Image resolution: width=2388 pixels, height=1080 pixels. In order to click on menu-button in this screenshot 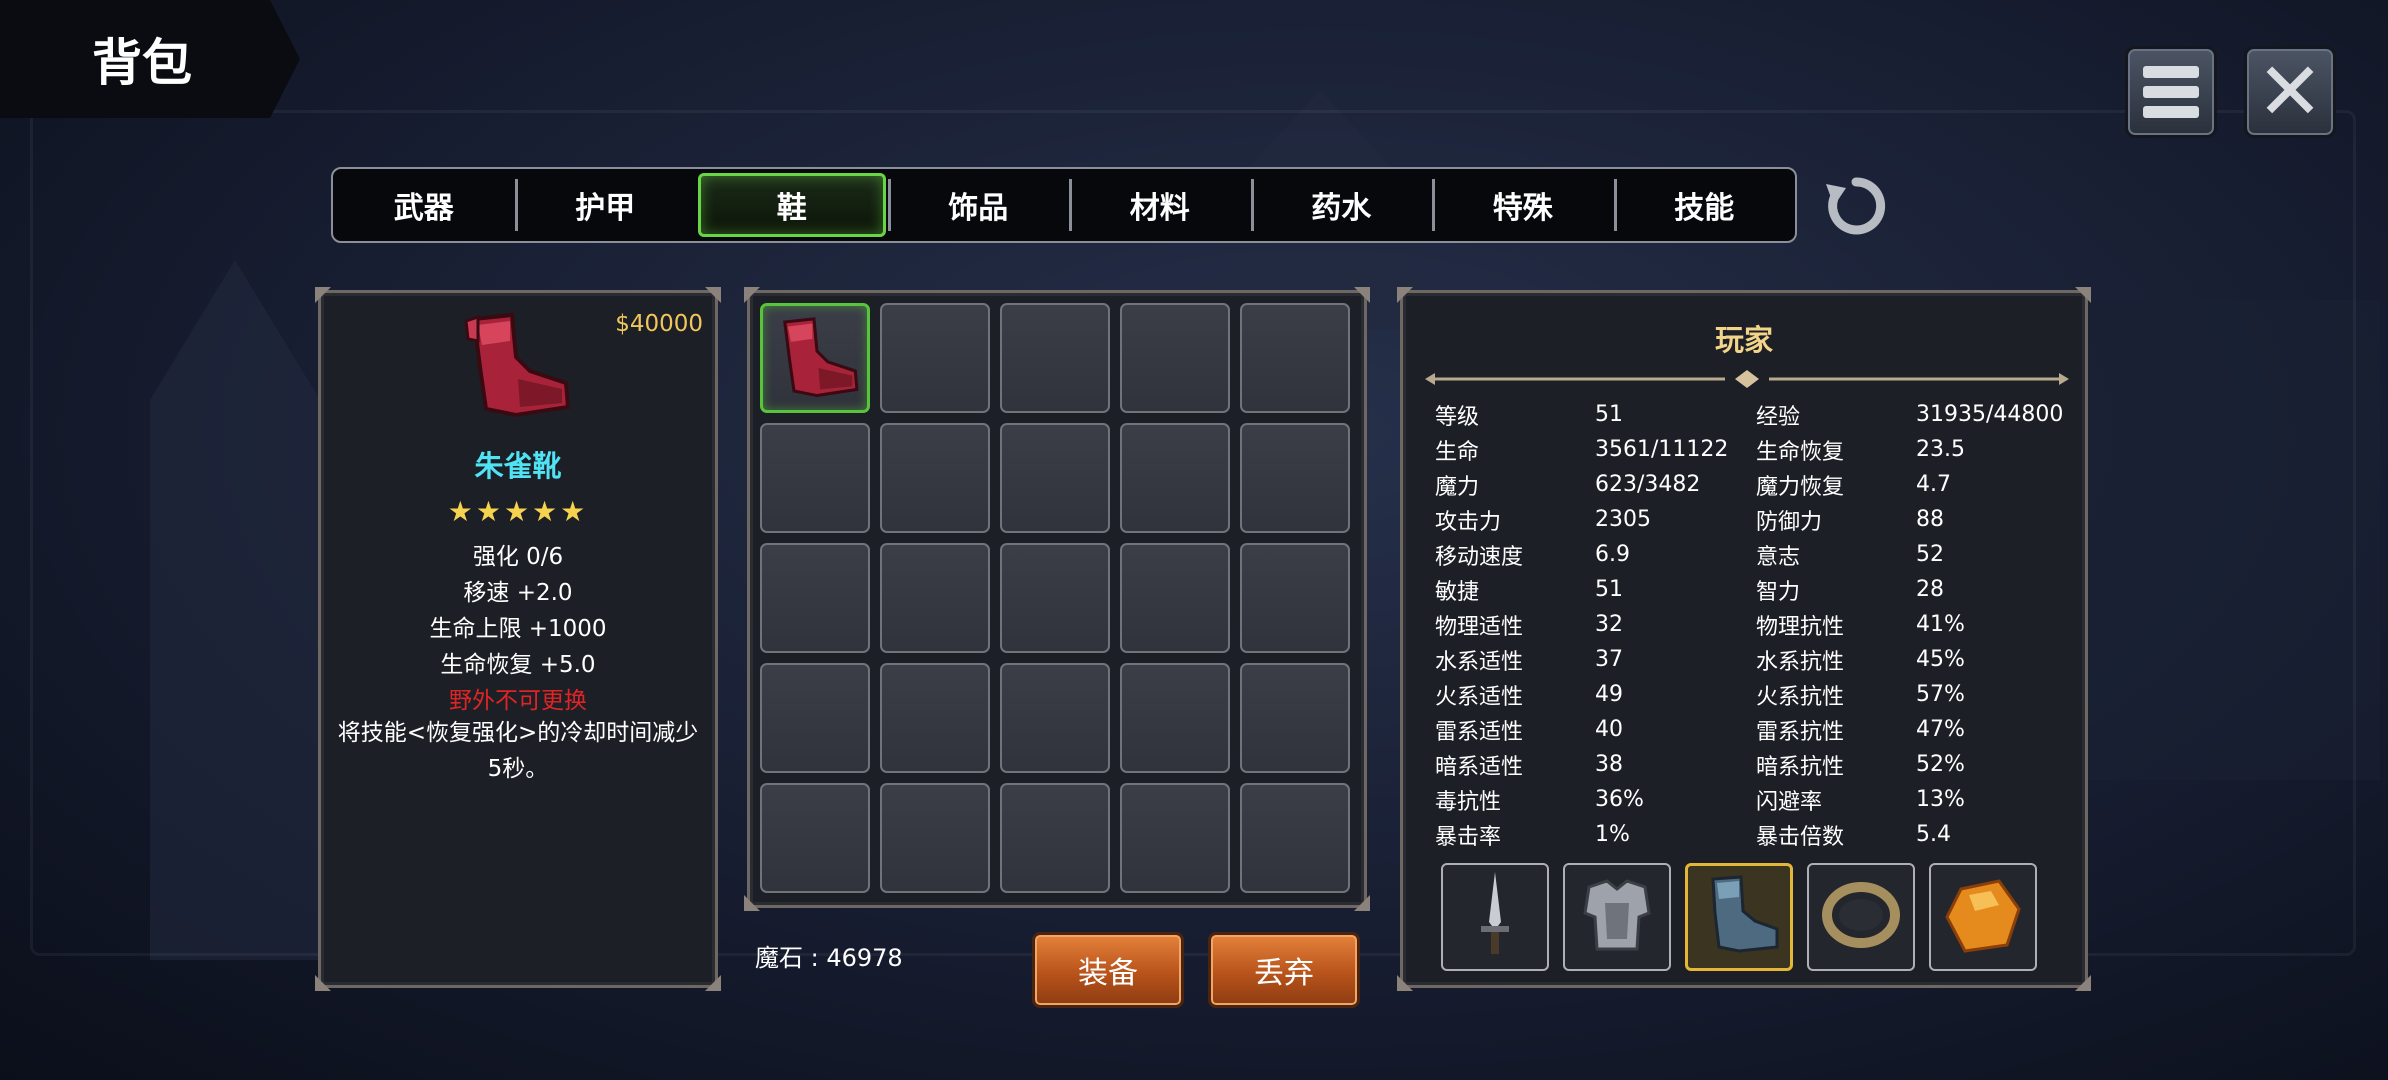, I will do `click(2171, 92)`.